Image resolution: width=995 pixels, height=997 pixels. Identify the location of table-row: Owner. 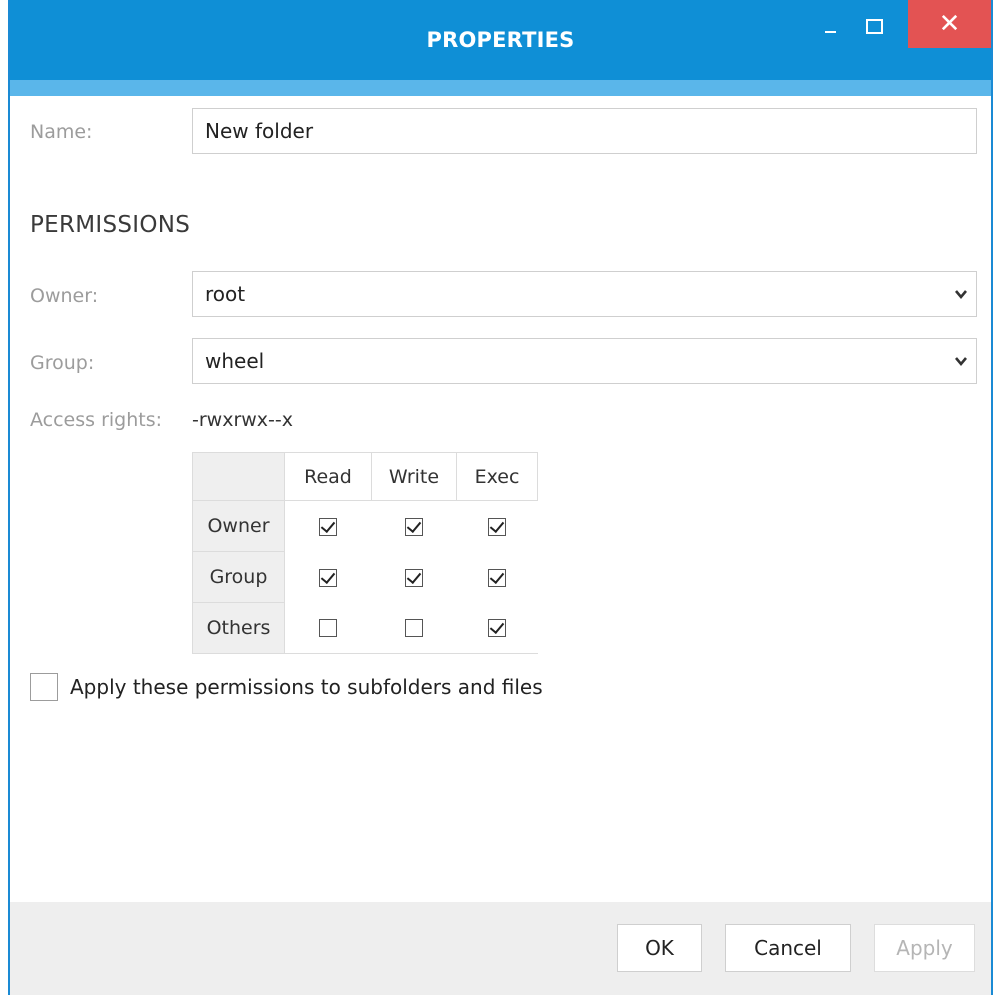
(365, 526).